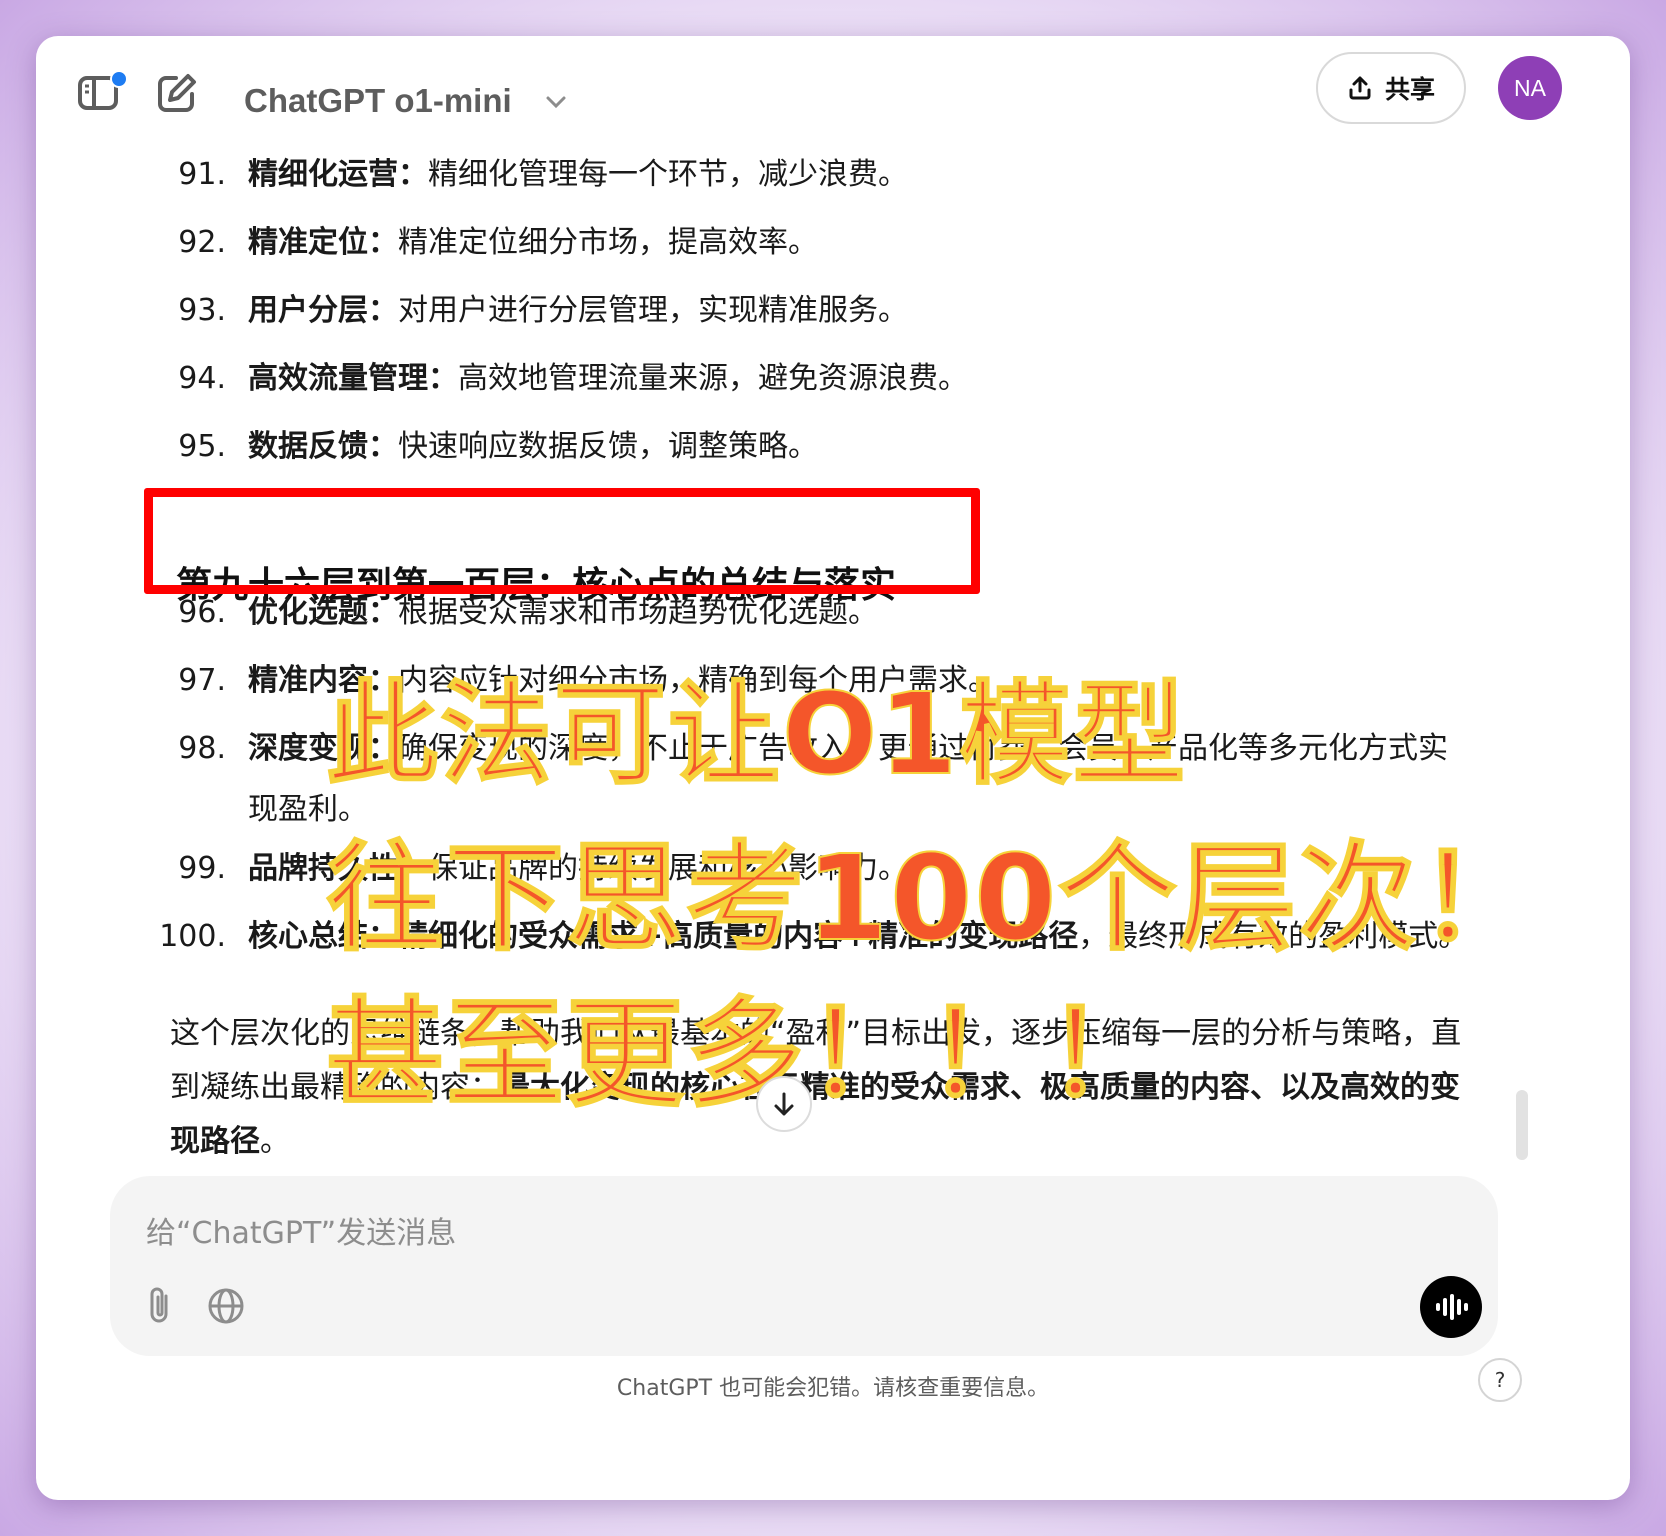 The image size is (1666, 1536). I want to click on help-button: ?, so click(1500, 1380).